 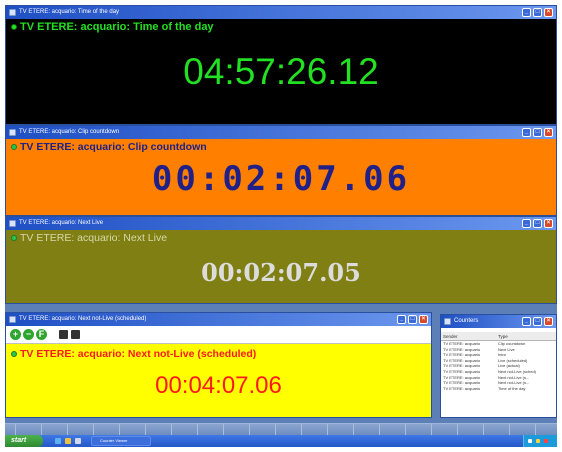 I want to click on countdown-label: TV ETERE: acquario: Clip countdown, so click(x=113, y=147).